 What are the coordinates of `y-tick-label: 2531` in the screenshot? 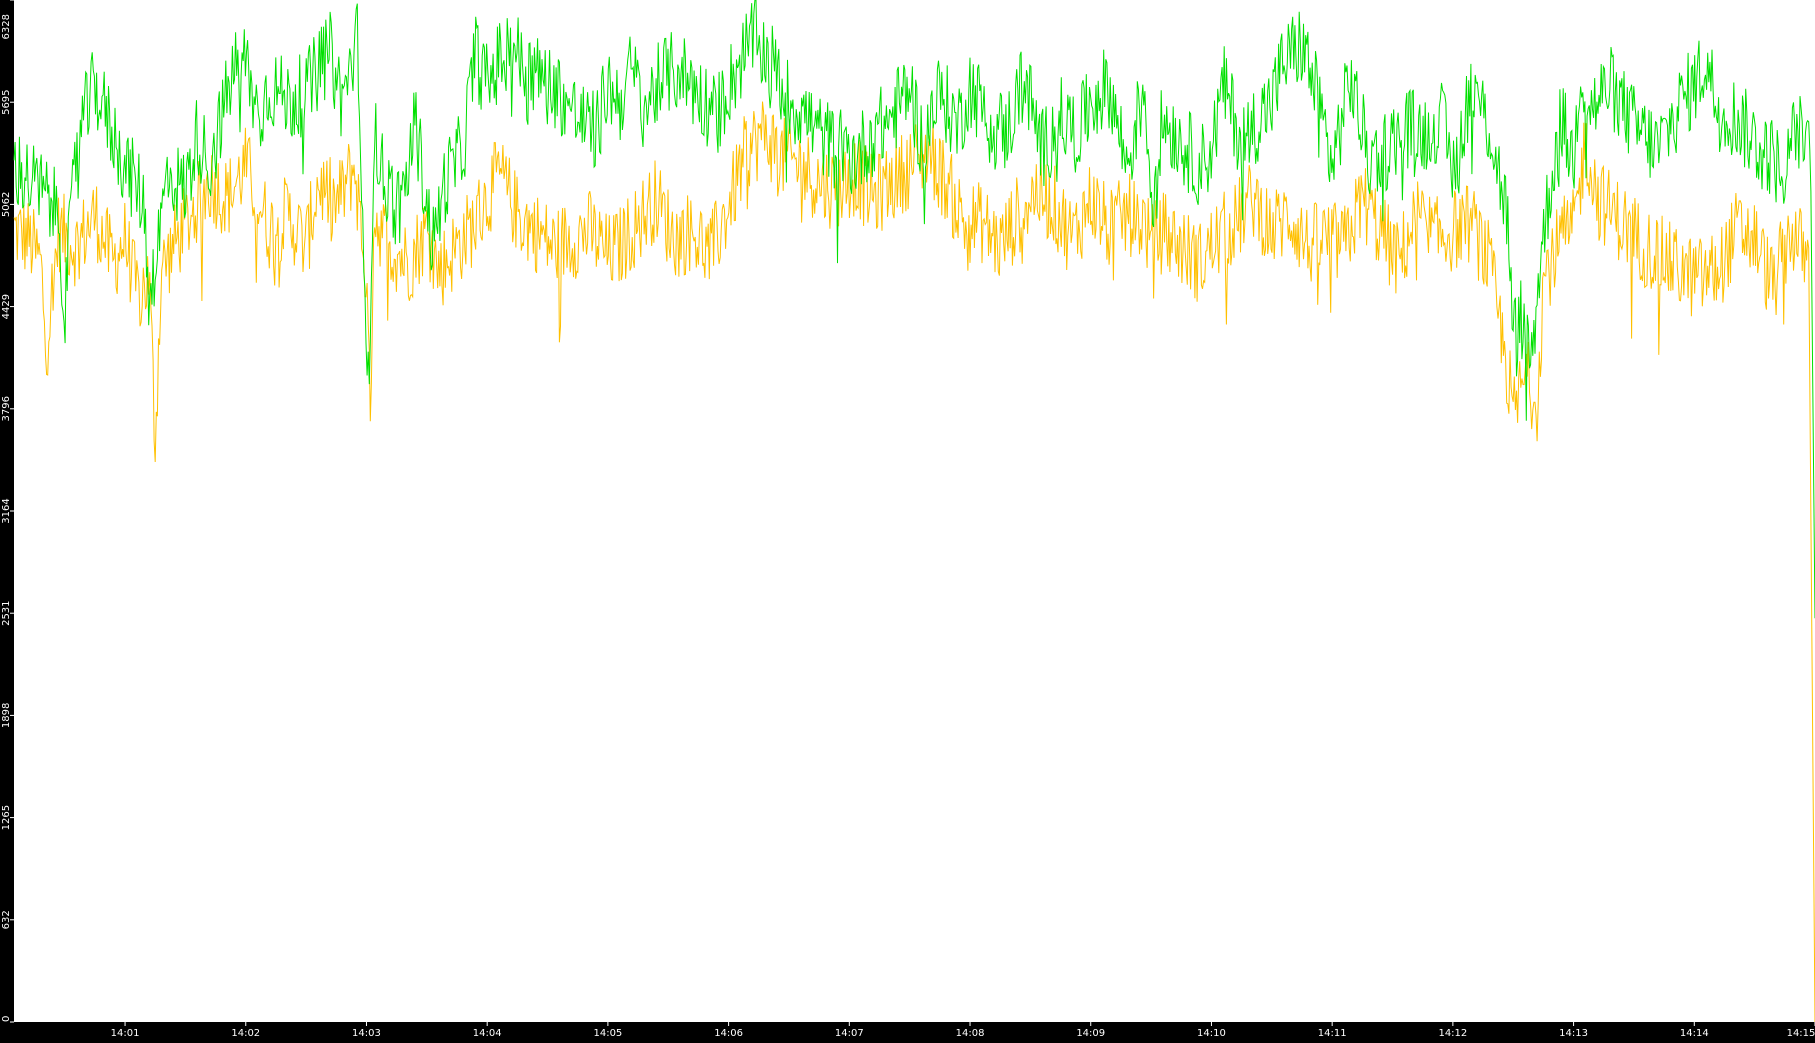 It's located at (6, 612).